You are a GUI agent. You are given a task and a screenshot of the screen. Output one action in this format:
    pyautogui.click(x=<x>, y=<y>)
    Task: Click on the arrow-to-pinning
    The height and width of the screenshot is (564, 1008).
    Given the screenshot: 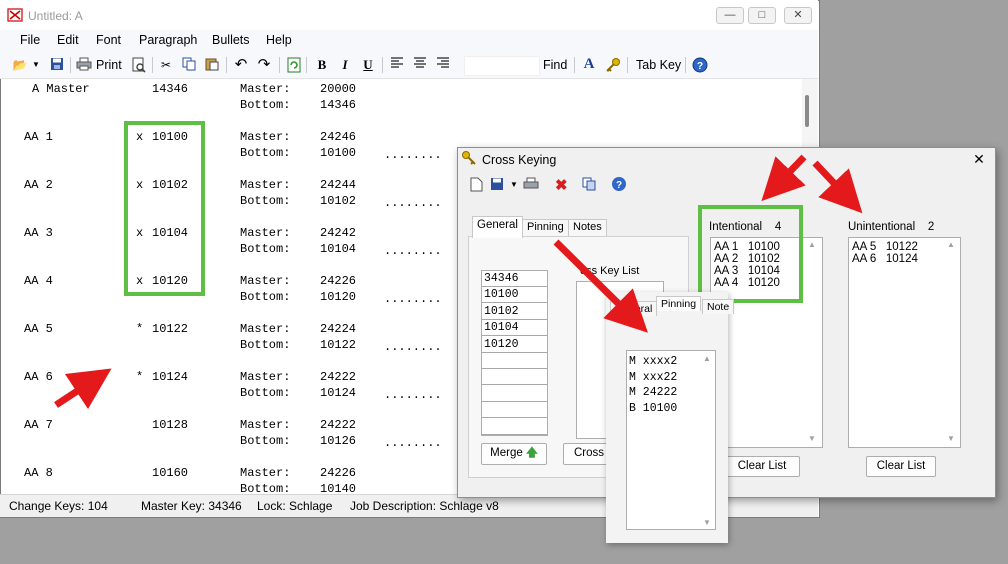 What is the action you would take?
    pyautogui.click(x=600, y=286)
    